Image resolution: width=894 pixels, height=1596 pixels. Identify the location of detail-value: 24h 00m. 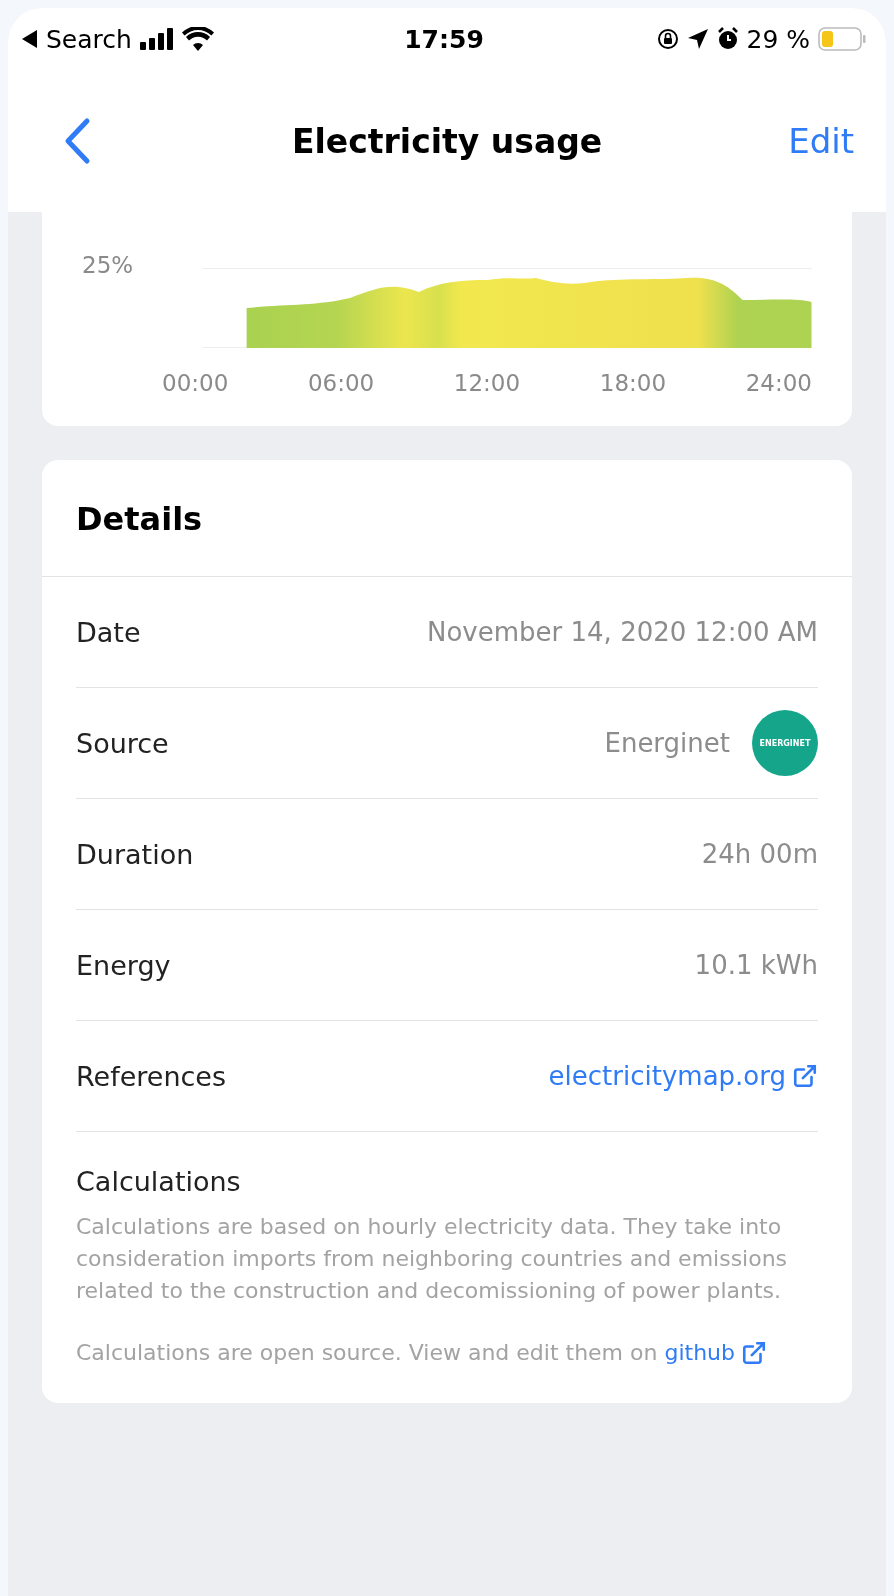
(759, 854).